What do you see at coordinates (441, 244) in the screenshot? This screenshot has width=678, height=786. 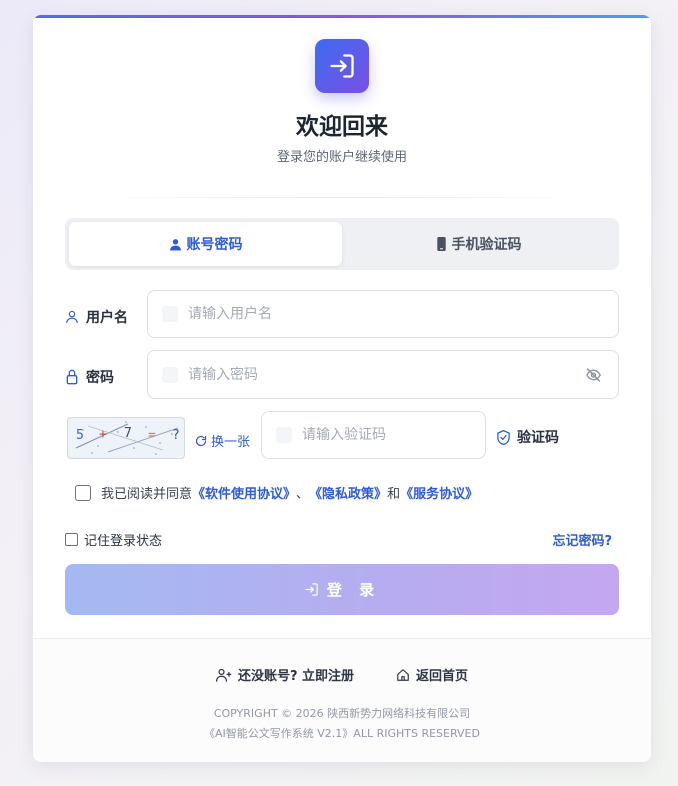 I see `phone-icon` at bounding box center [441, 244].